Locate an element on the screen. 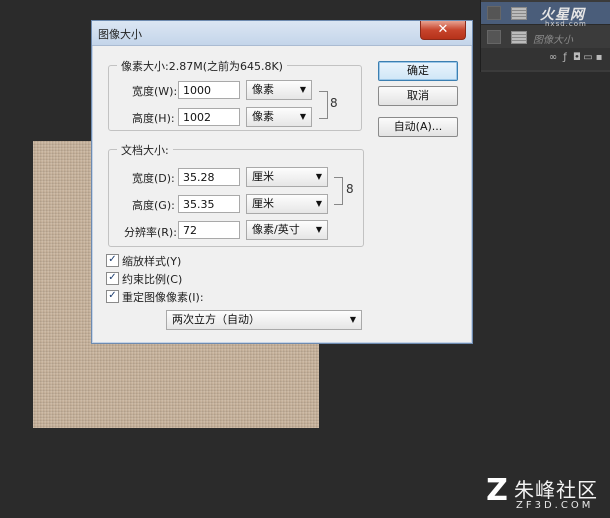  resolution-unit-value: 像素/英寸 is located at coordinates (276, 229).